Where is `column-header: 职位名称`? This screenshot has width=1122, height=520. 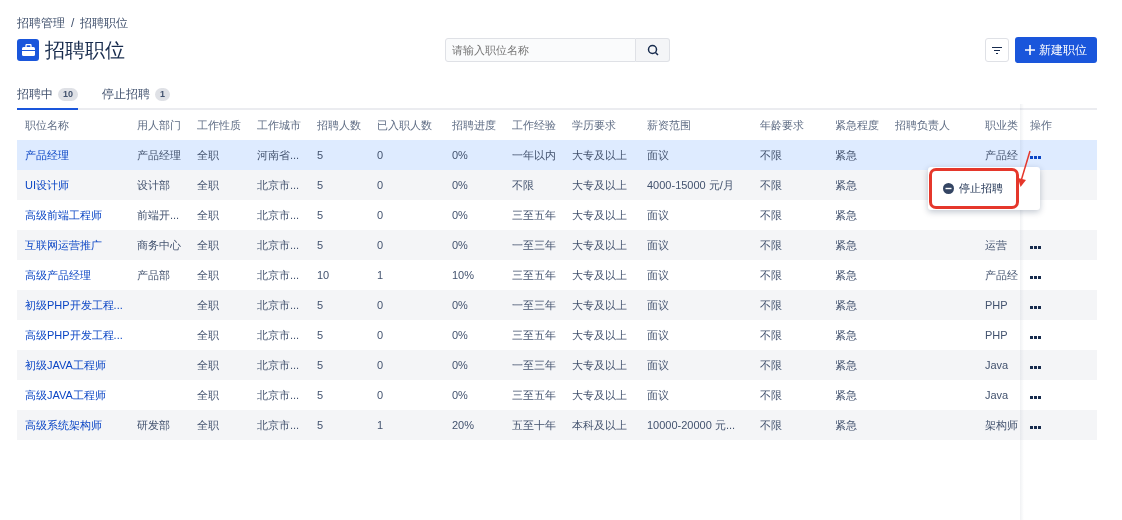
column-header: 职位名称 is located at coordinates (47, 124).